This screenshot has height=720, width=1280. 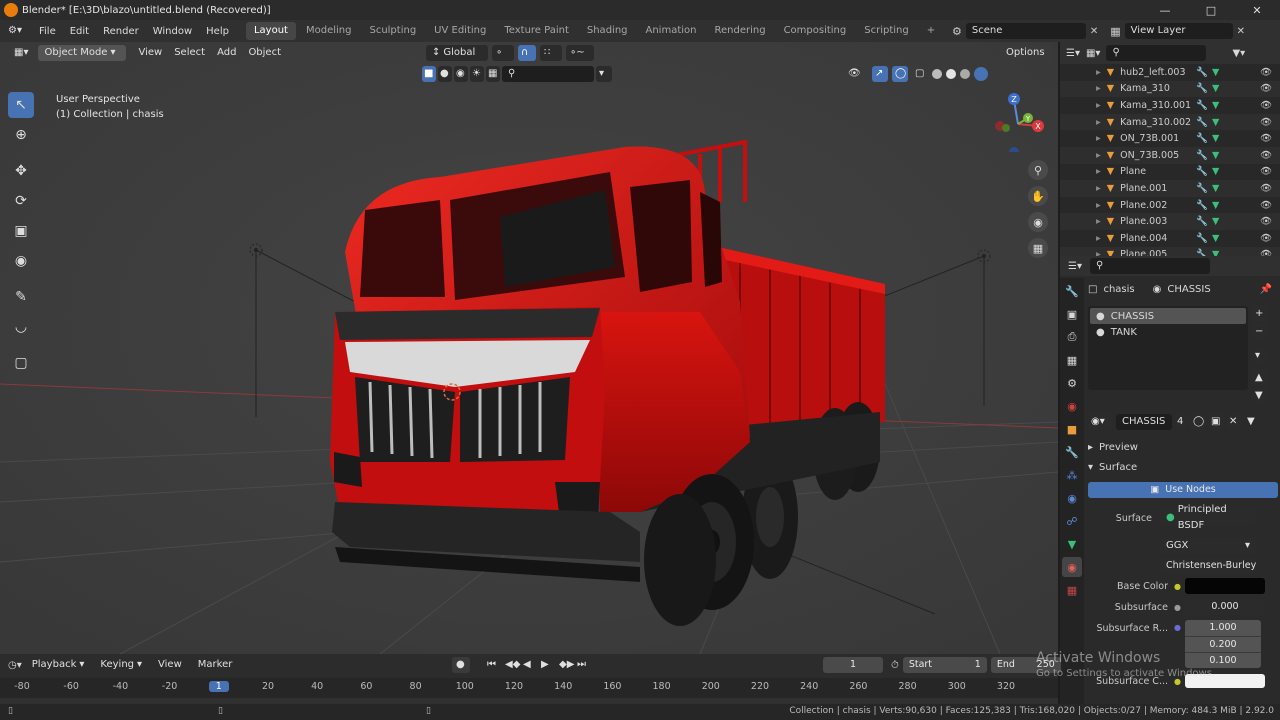 I want to click on modifier-tab-icon: 🔧, so click(x=1072, y=452).